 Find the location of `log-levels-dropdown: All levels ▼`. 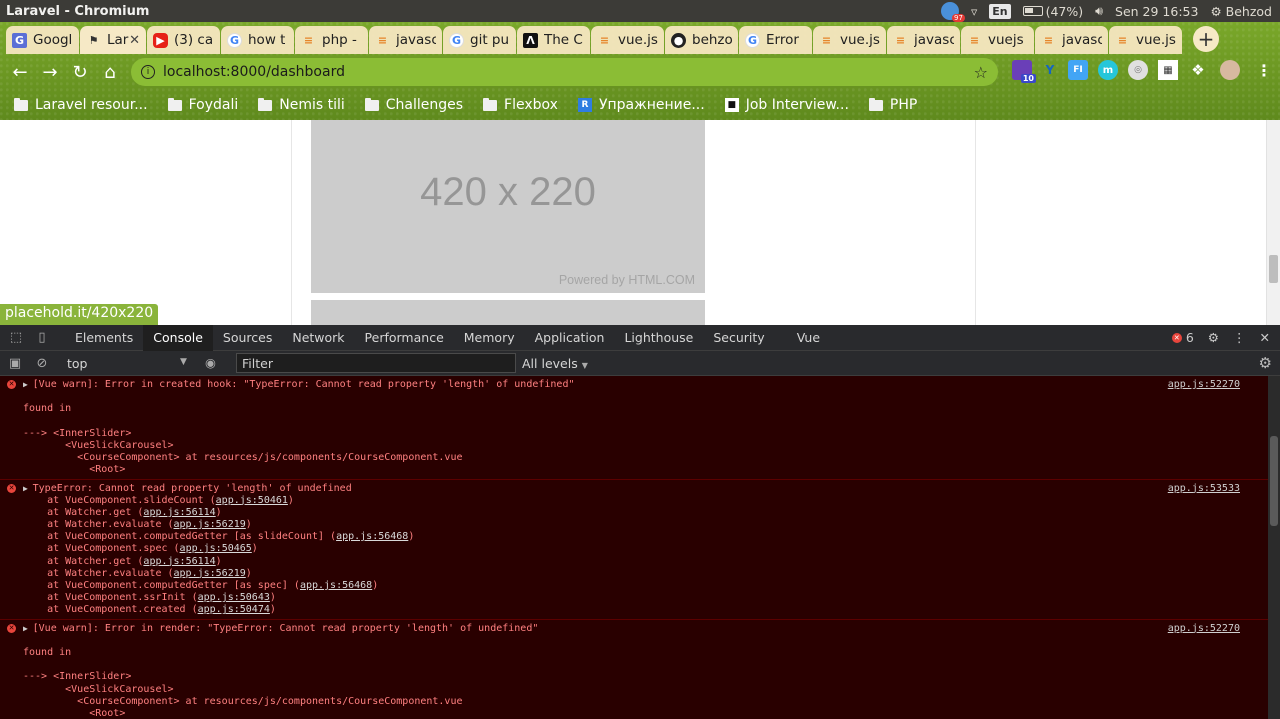

log-levels-dropdown: All levels ▼ is located at coordinates (555, 363).